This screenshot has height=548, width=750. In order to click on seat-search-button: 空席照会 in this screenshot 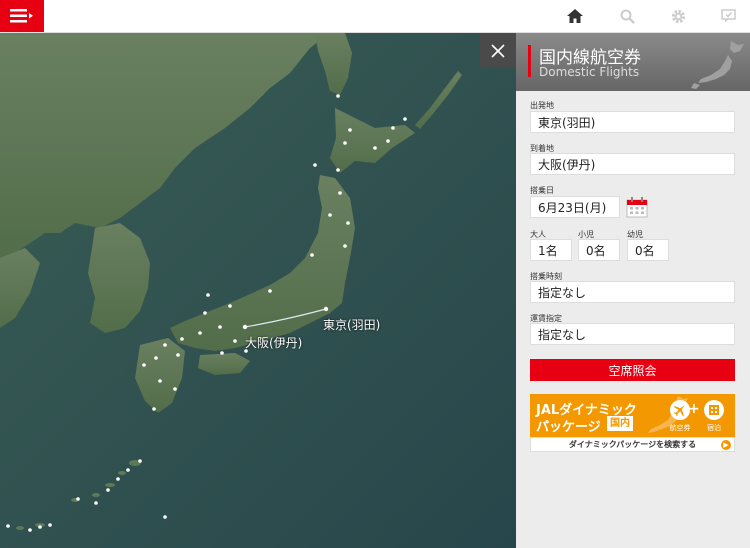, I will do `click(632, 370)`.